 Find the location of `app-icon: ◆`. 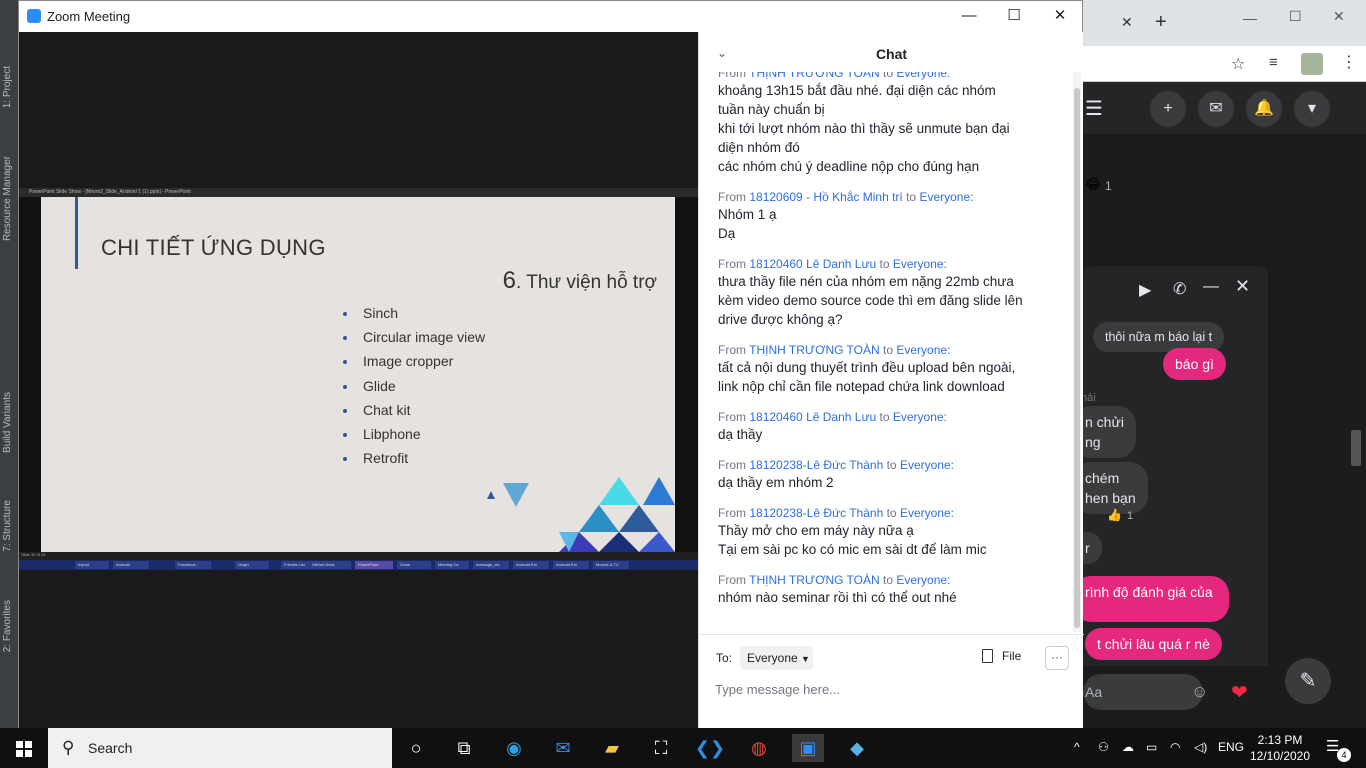

app-icon: ◆ is located at coordinates (857, 748).